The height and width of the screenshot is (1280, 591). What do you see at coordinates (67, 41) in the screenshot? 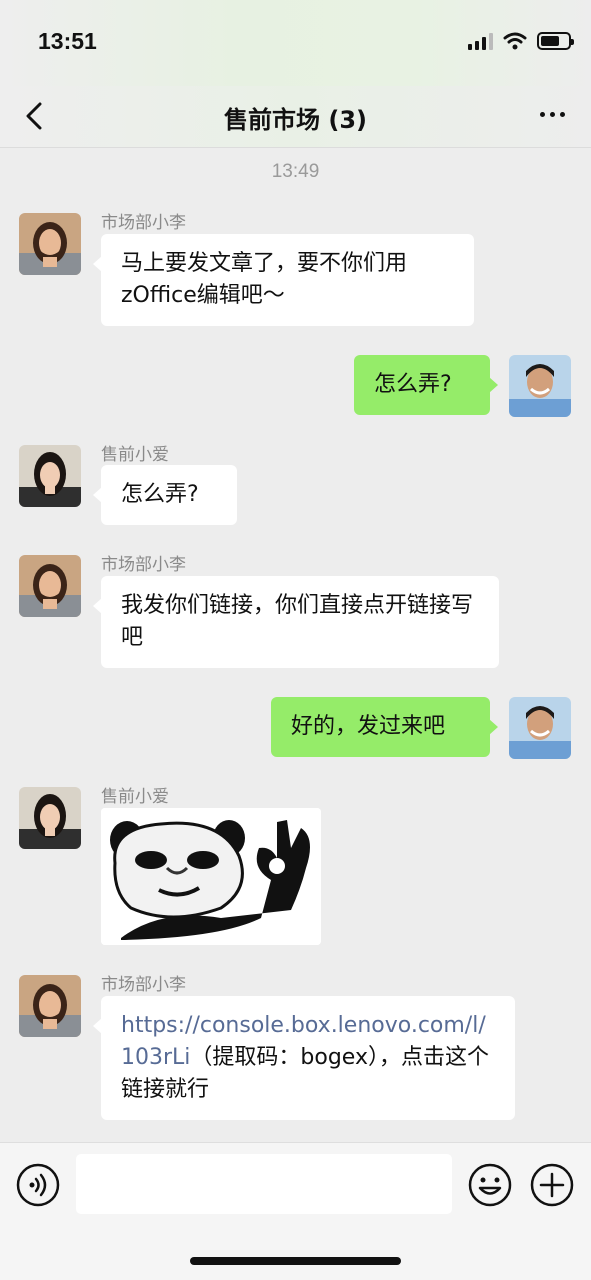
I see `status-time: 13:51` at bounding box center [67, 41].